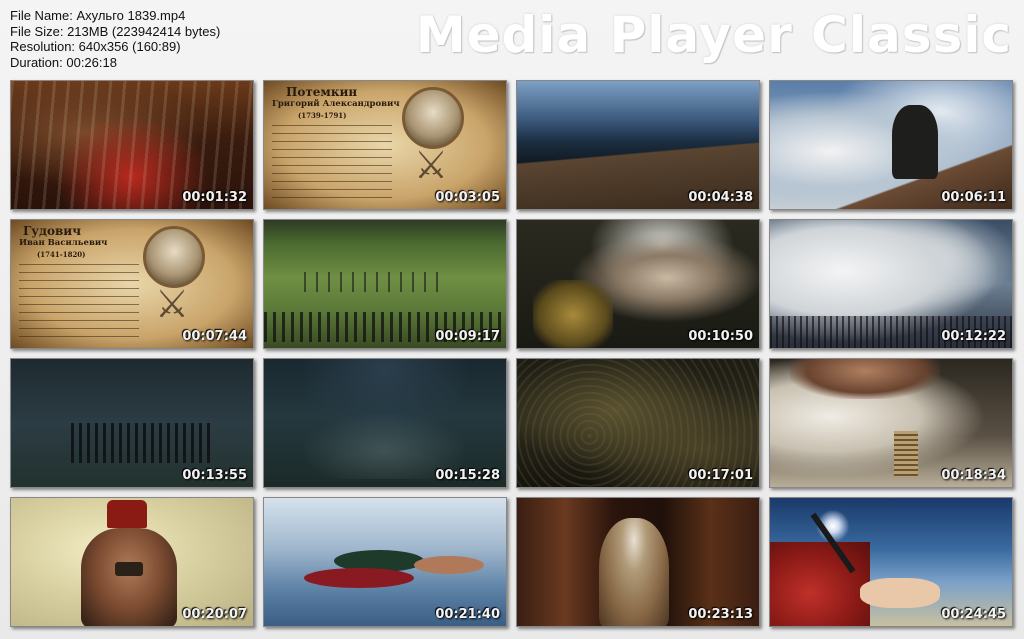 This screenshot has height=639, width=1024. I want to click on card-title: Гудович, so click(52, 231).